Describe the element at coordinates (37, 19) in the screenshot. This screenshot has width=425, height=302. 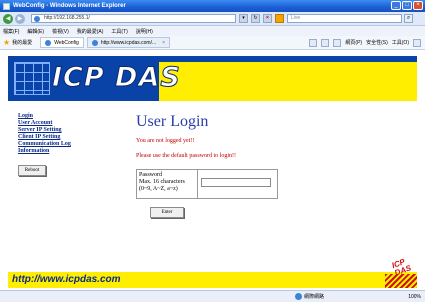
I see `page-icon` at that location.